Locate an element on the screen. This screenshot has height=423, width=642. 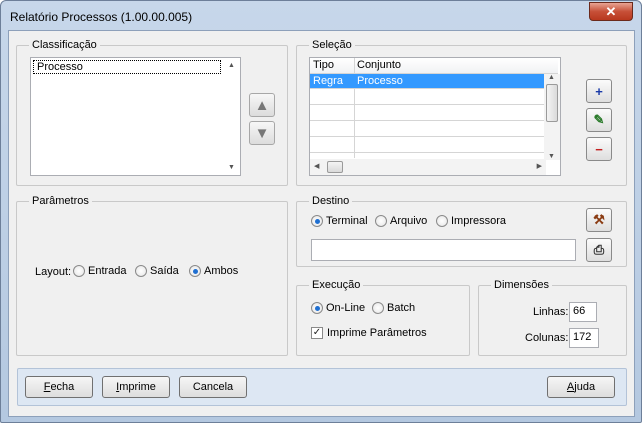
grid-vertical-scrollbar: ▲ ▼ is located at coordinates (552, 117).